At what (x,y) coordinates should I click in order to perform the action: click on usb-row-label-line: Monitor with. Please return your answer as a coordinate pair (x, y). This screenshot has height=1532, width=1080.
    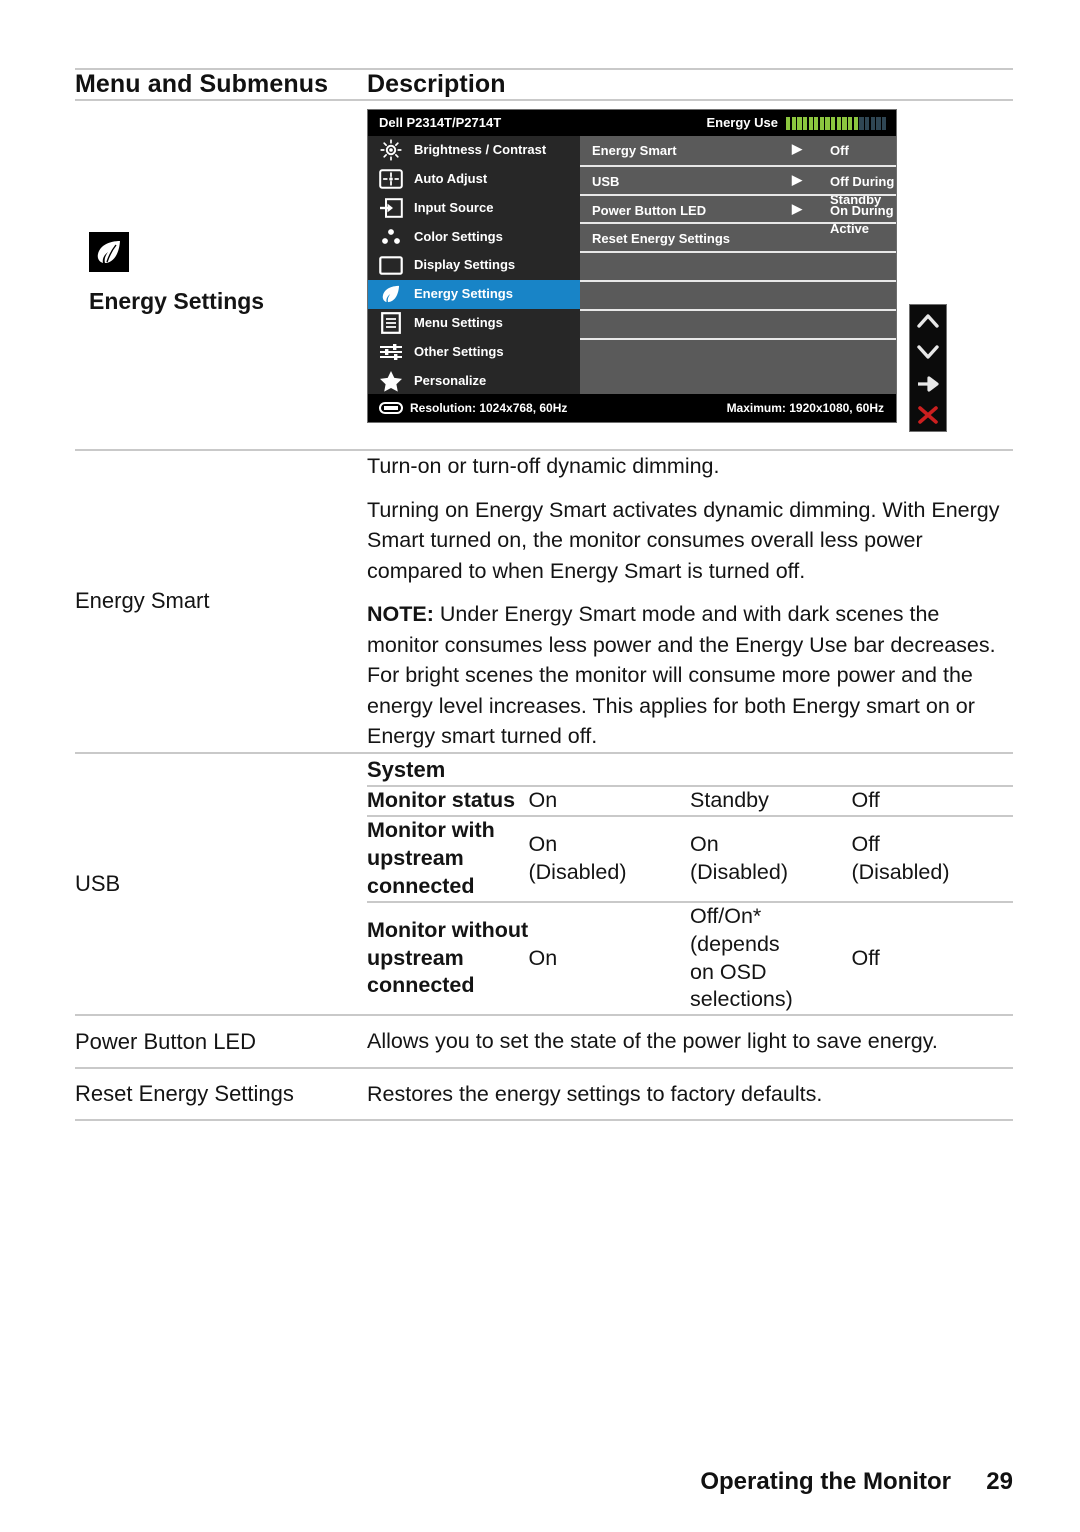
    Looking at the image, I should click on (431, 829).